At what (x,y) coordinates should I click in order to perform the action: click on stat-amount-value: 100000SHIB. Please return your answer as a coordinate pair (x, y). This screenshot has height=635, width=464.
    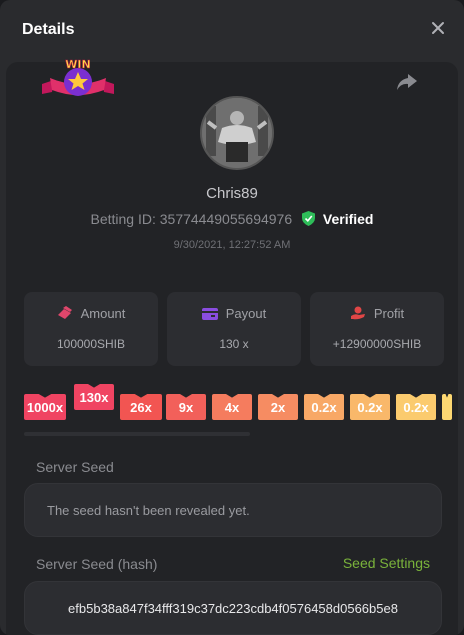
    Looking at the image, I should click on (91, 344).